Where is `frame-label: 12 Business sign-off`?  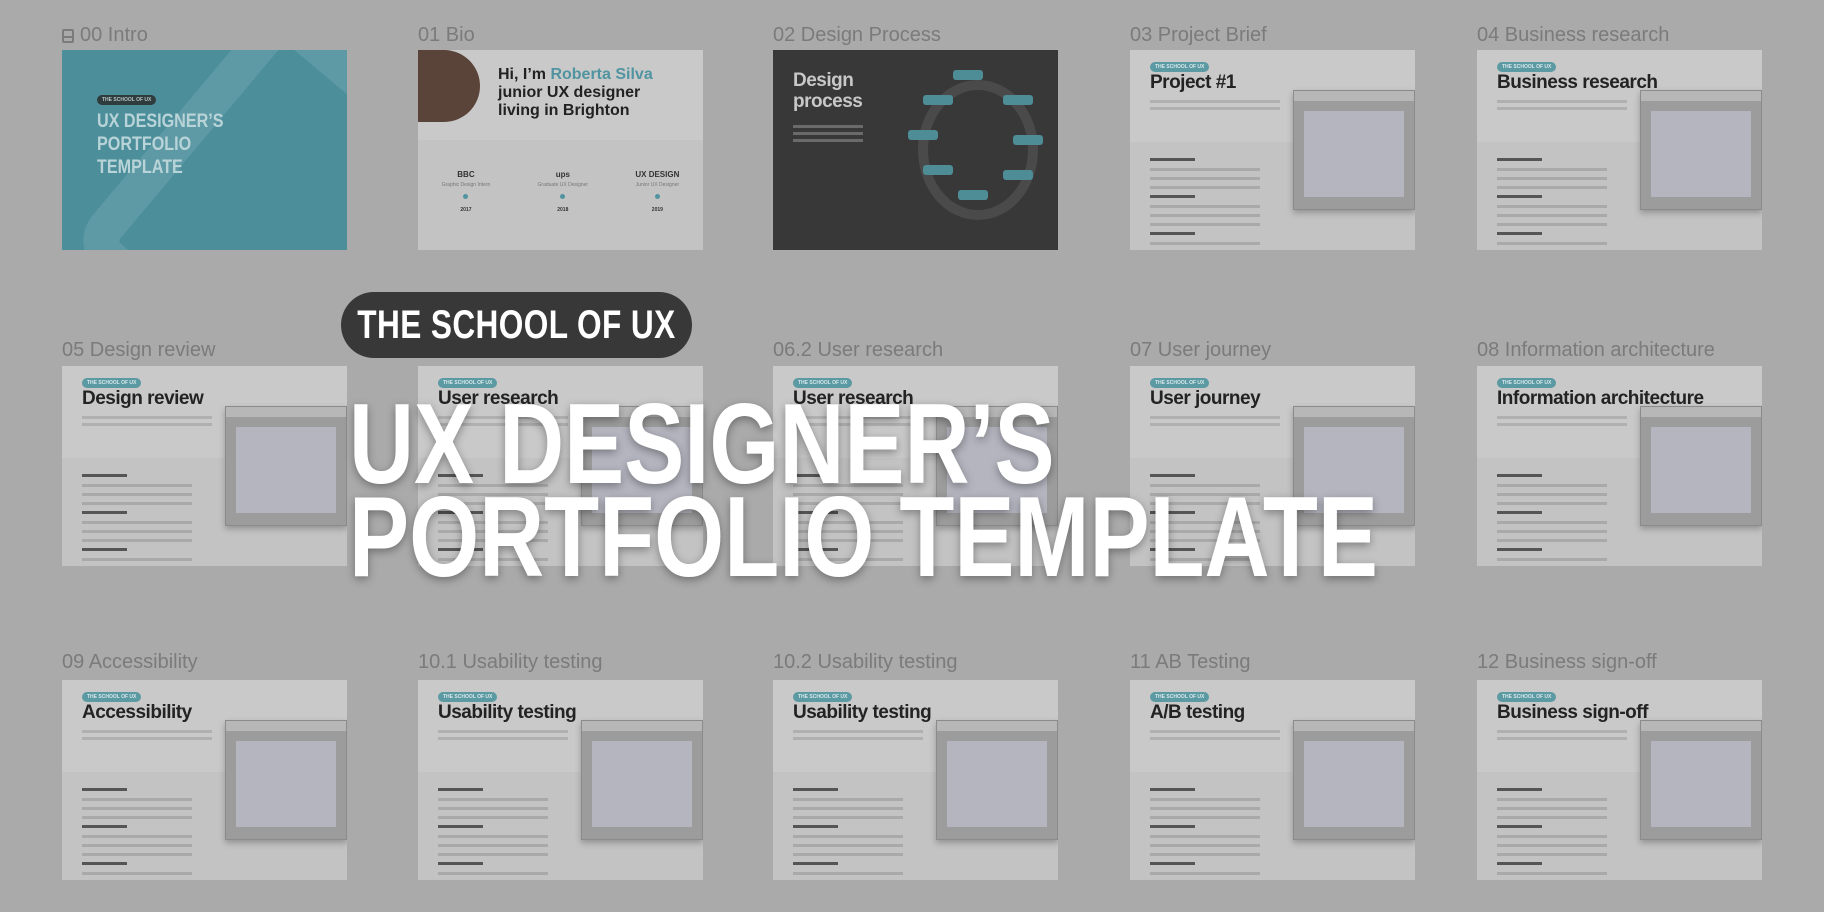 frame-label: 12 Business sign-off is located at coordinates (1567, 662).